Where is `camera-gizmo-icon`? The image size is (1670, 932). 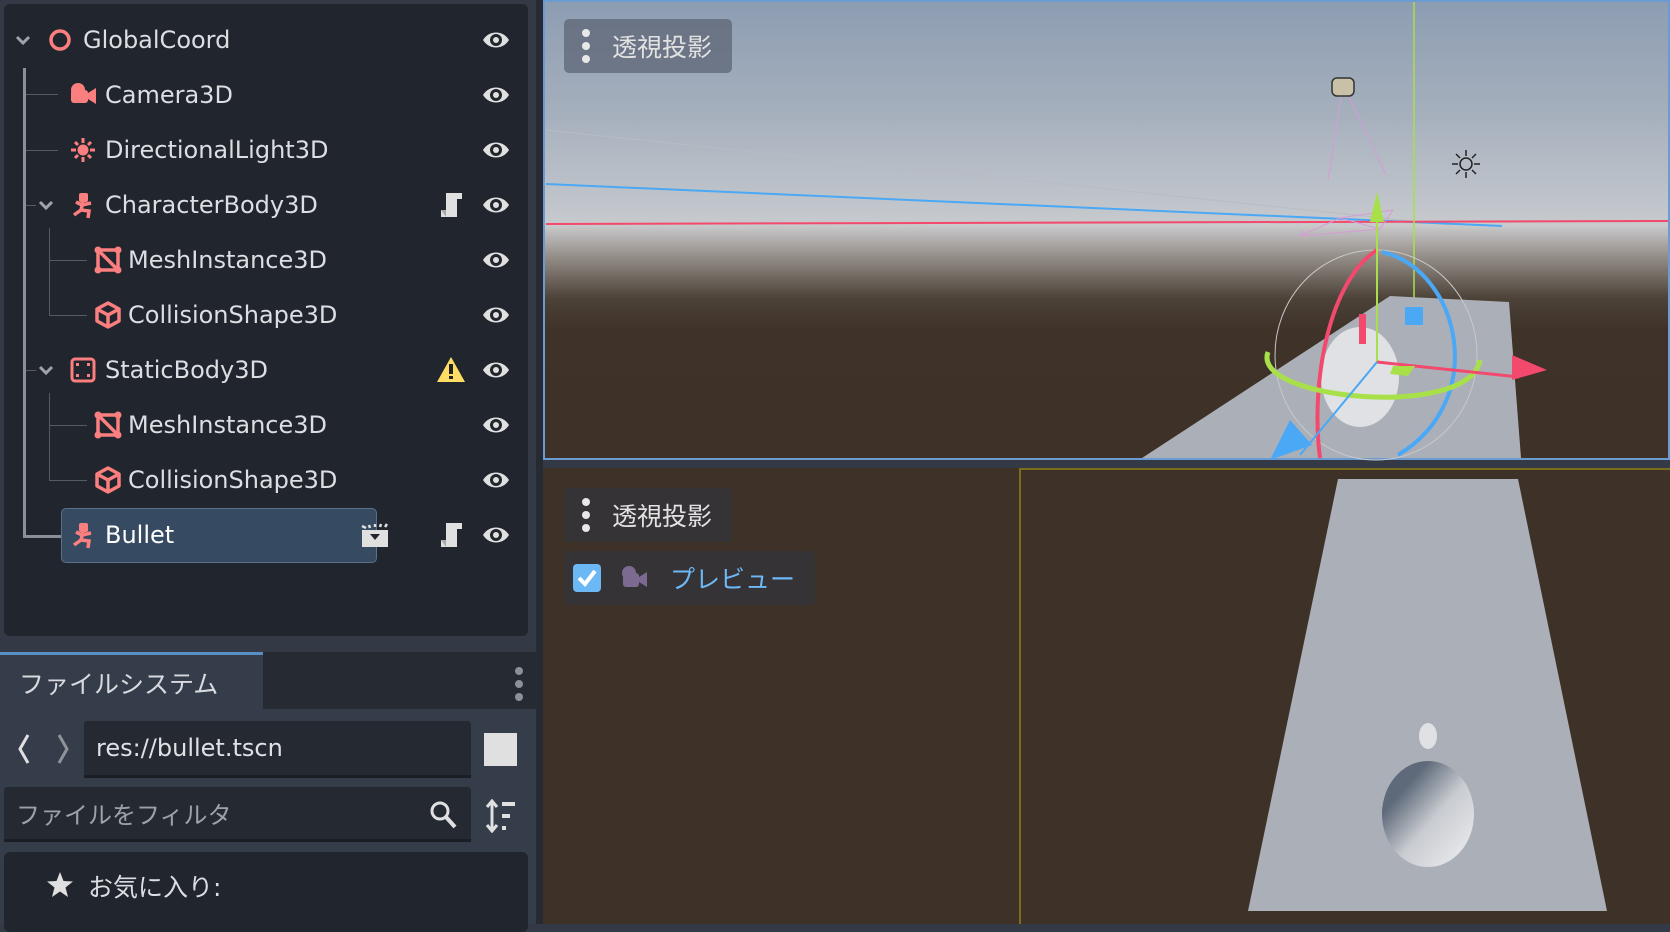 camera-gizmo-icon is located at coordinates (1343, 87).